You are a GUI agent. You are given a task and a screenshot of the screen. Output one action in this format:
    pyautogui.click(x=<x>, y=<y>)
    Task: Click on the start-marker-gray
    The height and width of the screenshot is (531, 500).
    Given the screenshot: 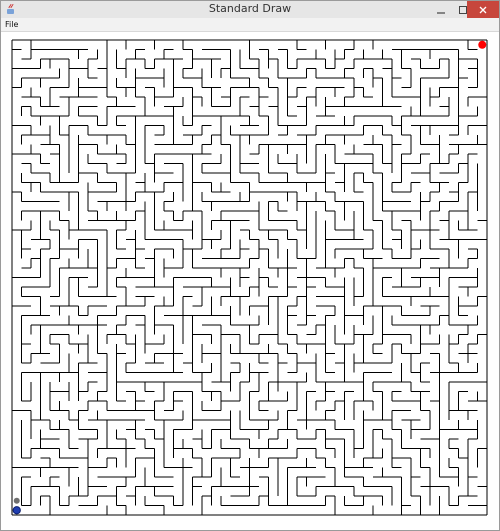 What is the action you would take?
    pyautogui.click(x=16, y=500)
    